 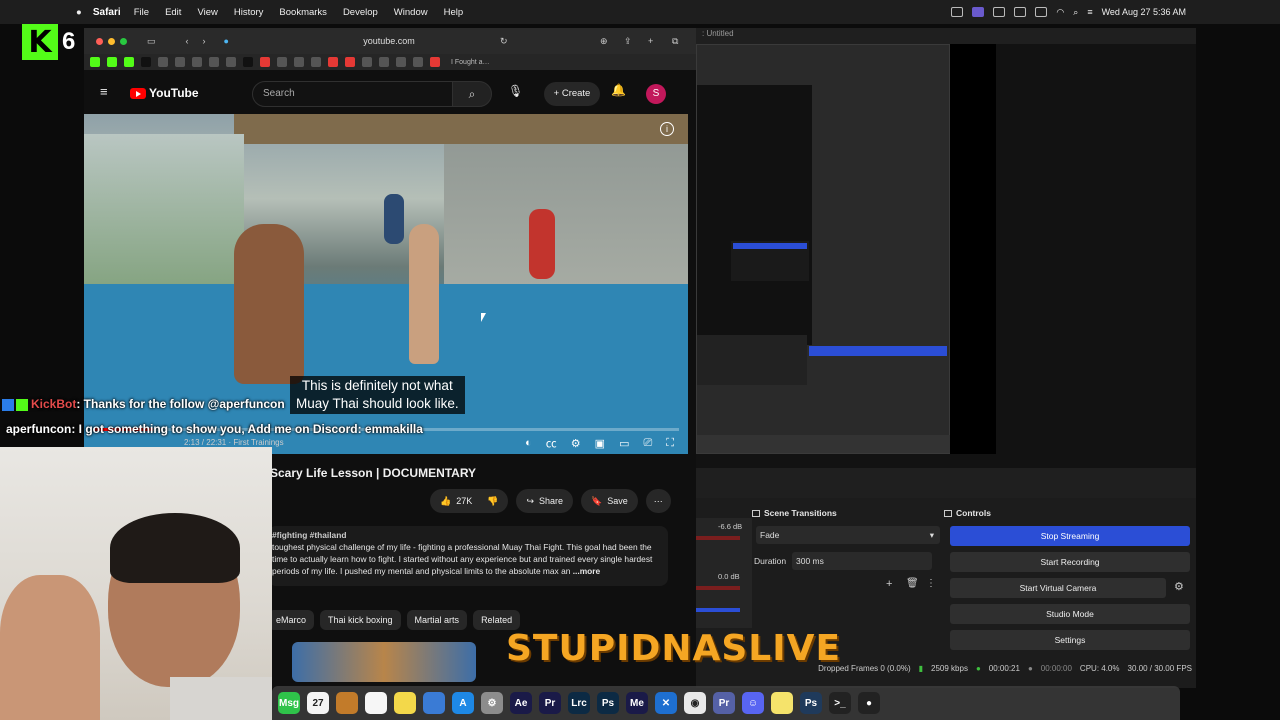 I want to click on sidebar-icon: ▭, so click(x=151, y=41).